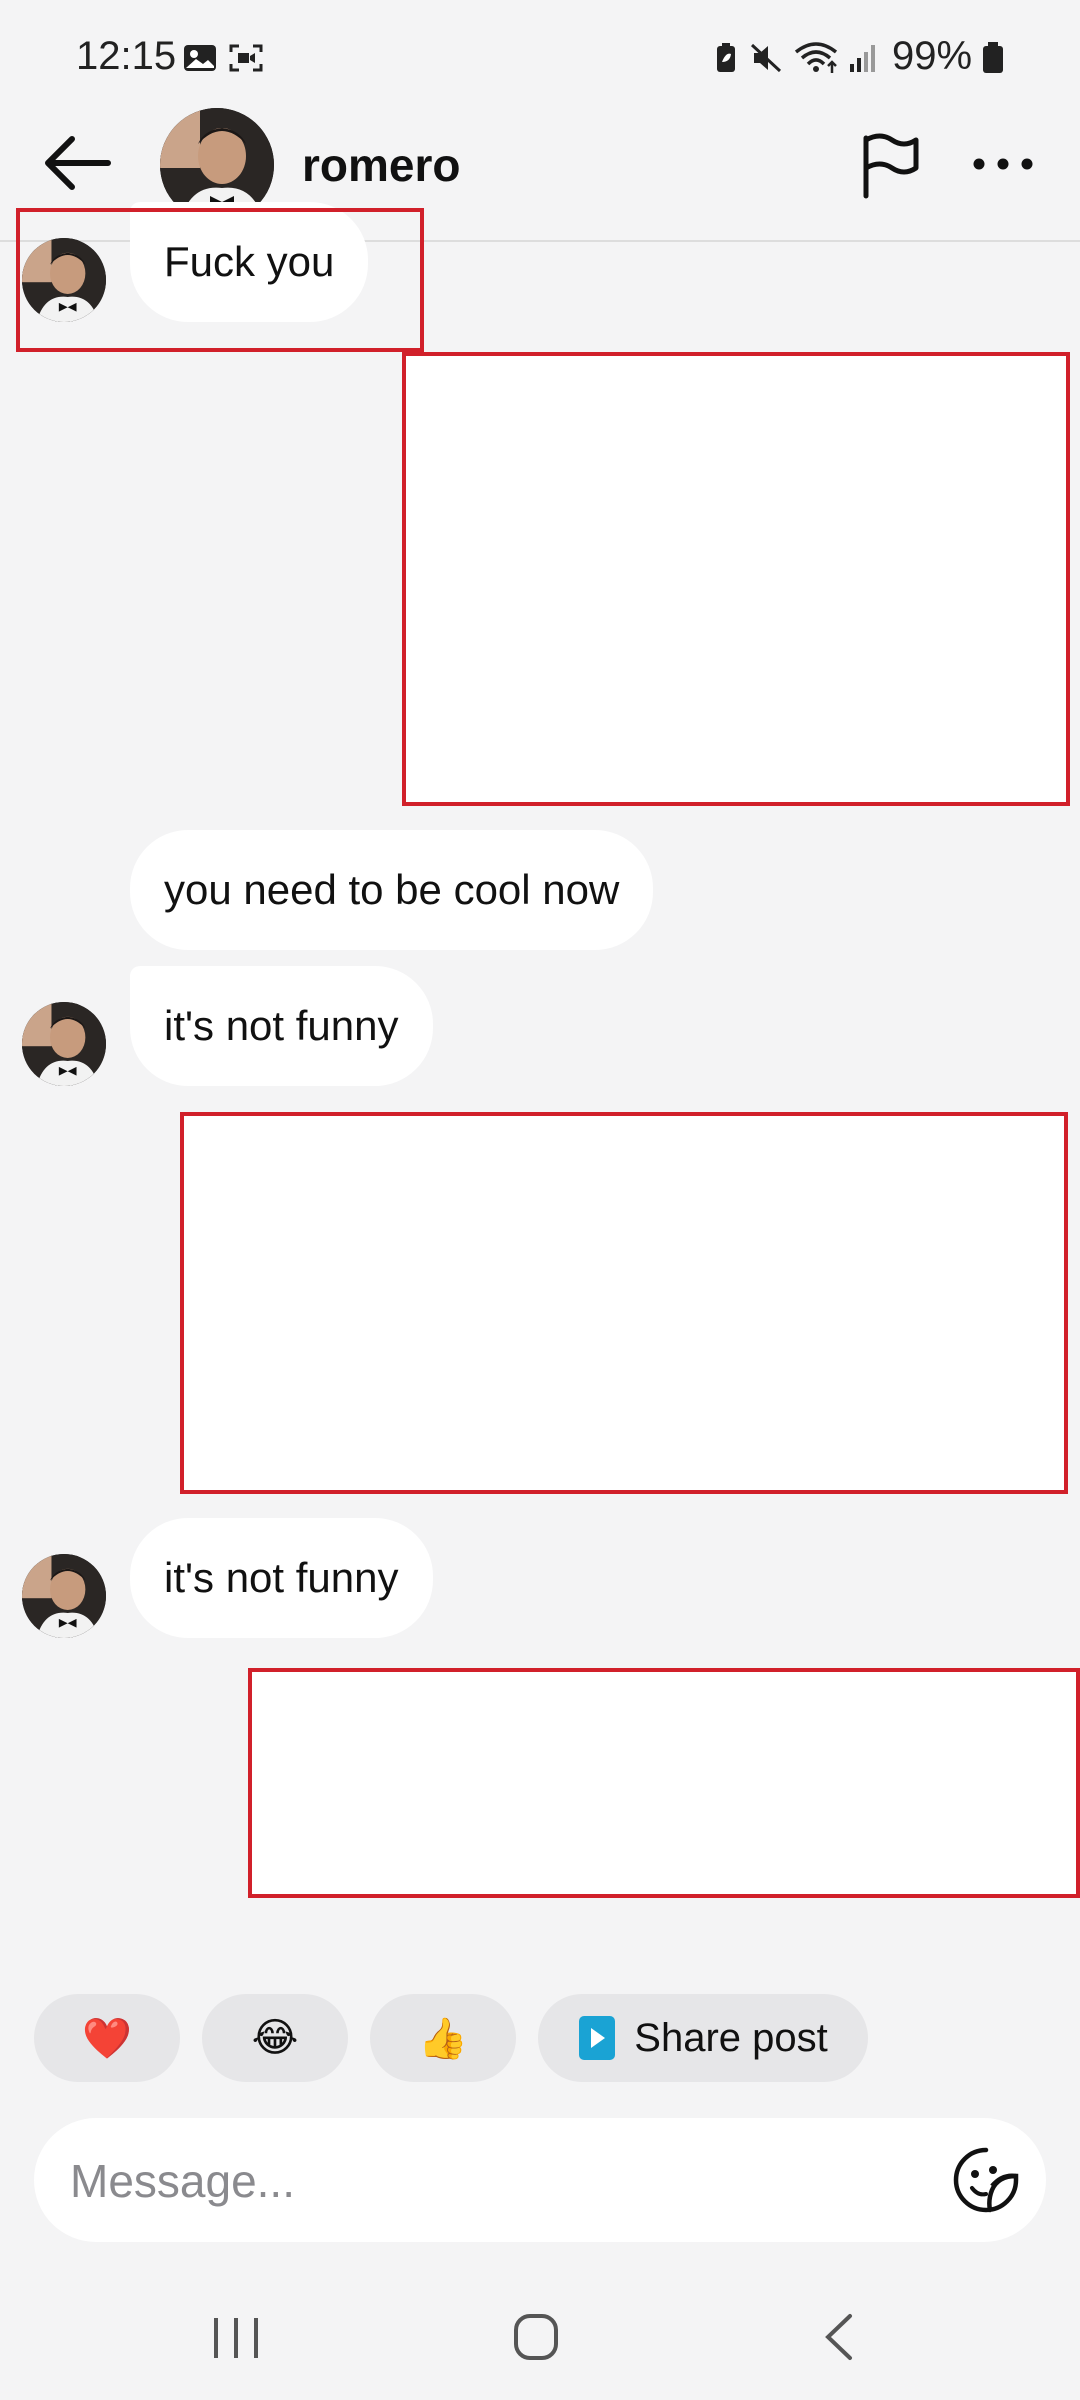 The height and width of the screenshot is (2400, 1080). Describe the element at coordinates (236, 2337) in the screenshot. I see `recent-apps-icon` at that location.